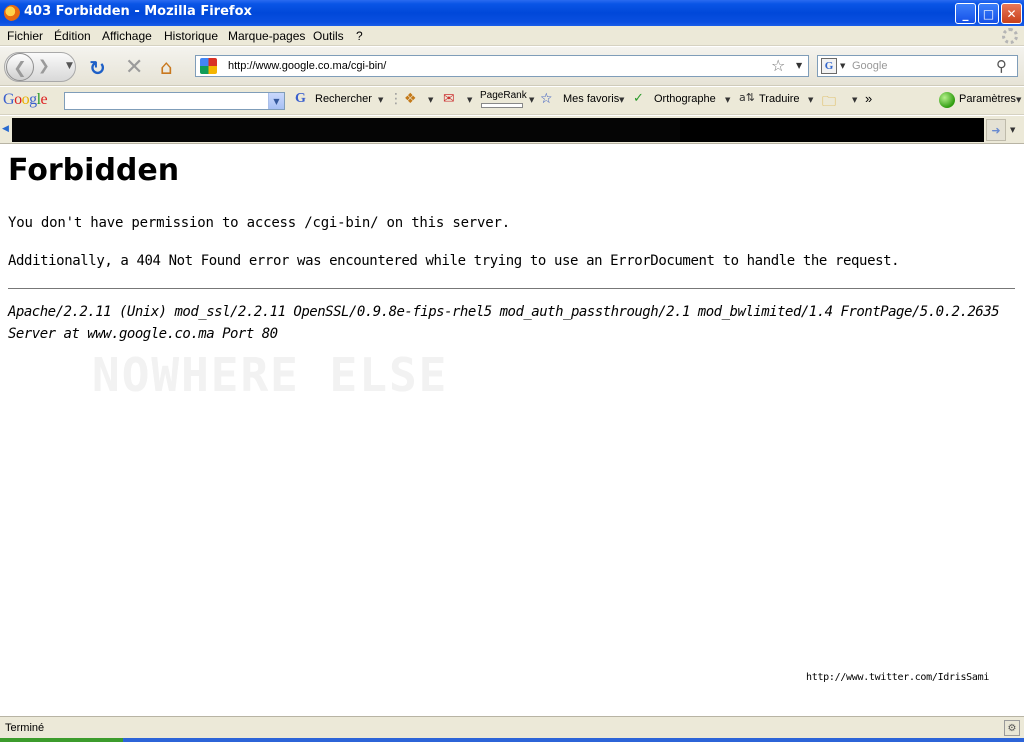 The width and height of the screenshot is (1024, 742). I want to click on menu-historique: Historique, so click(191, 36).